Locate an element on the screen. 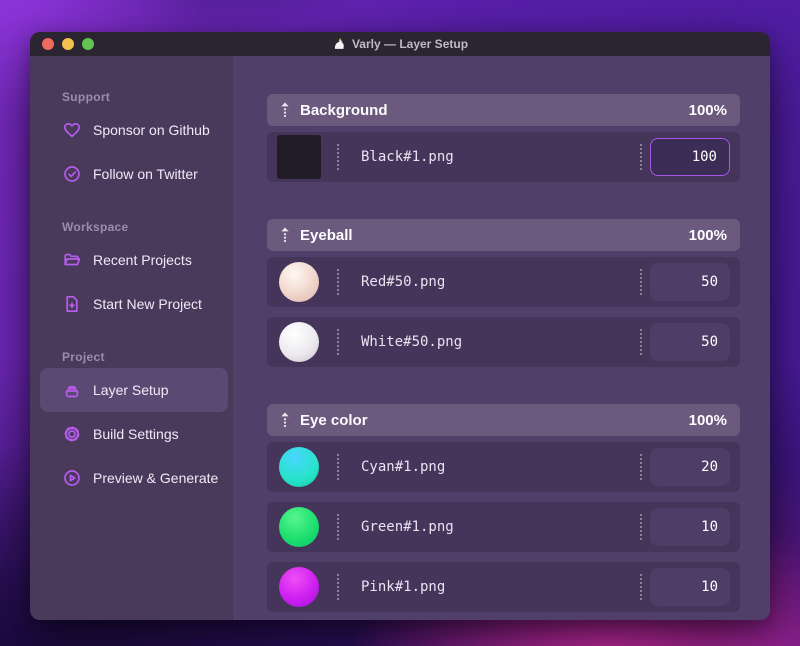 Image resolution: width=800 pixels, height=646 pixels. traffic-lights is located at coordinates (68, 44).